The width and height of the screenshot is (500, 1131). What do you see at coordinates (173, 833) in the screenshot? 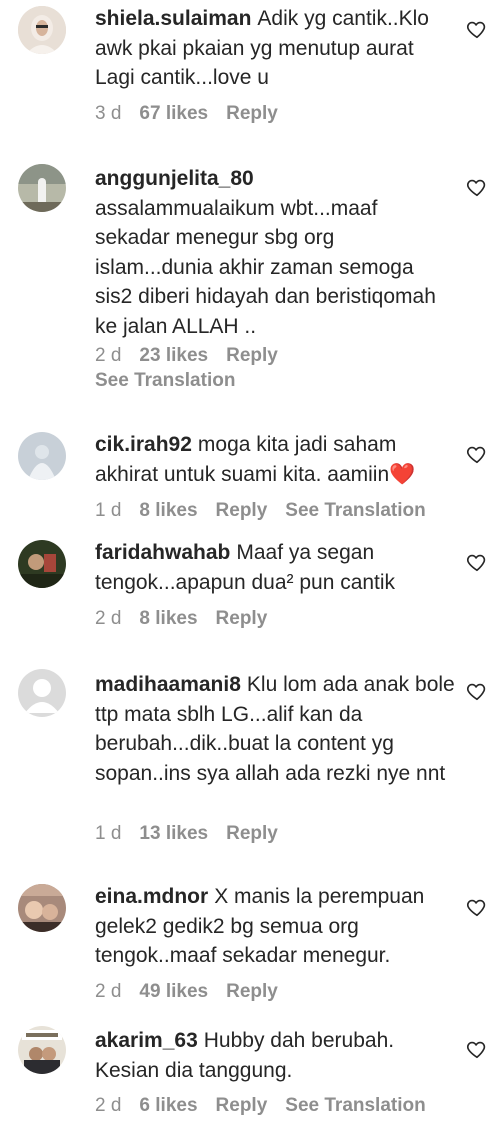
I see `comment-likes: 13 likes` at bounding box center [173, 833].